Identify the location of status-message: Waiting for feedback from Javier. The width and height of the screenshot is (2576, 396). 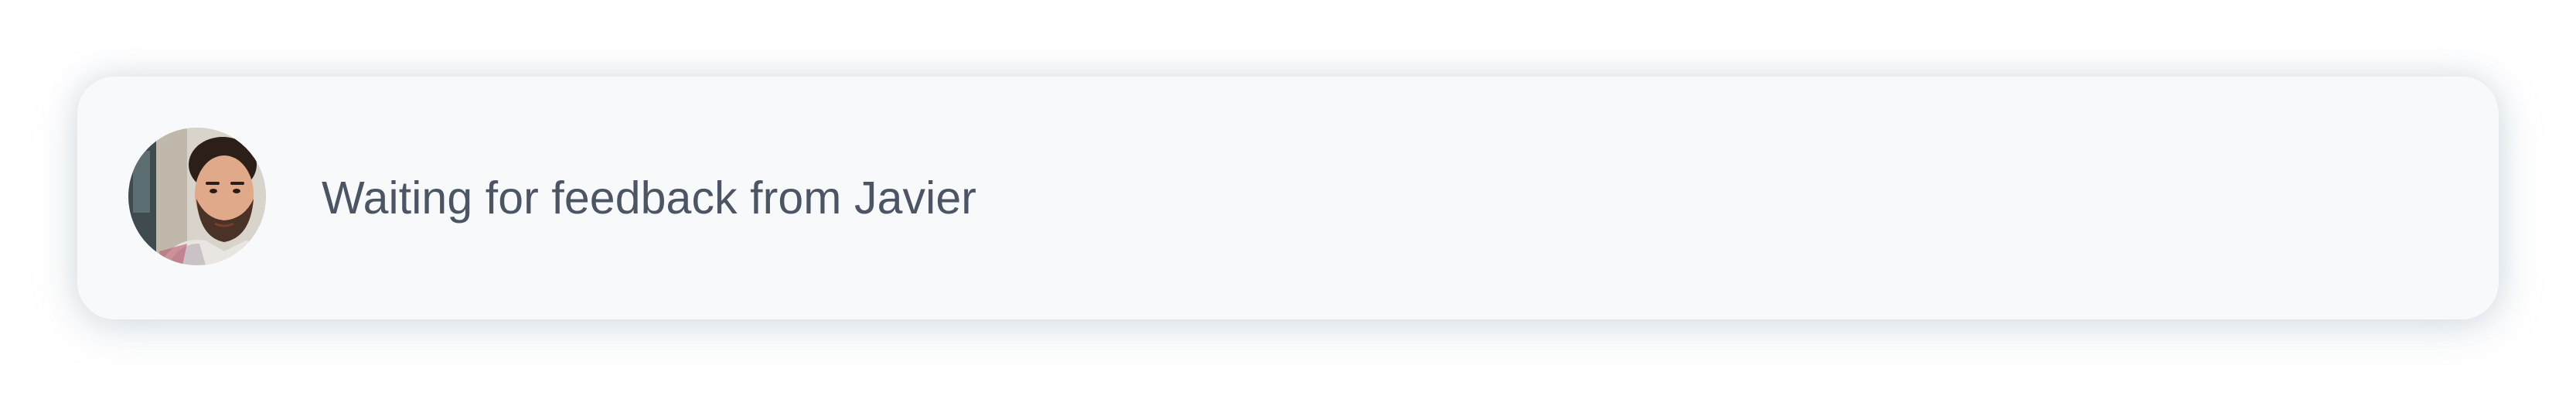
(649, 198).